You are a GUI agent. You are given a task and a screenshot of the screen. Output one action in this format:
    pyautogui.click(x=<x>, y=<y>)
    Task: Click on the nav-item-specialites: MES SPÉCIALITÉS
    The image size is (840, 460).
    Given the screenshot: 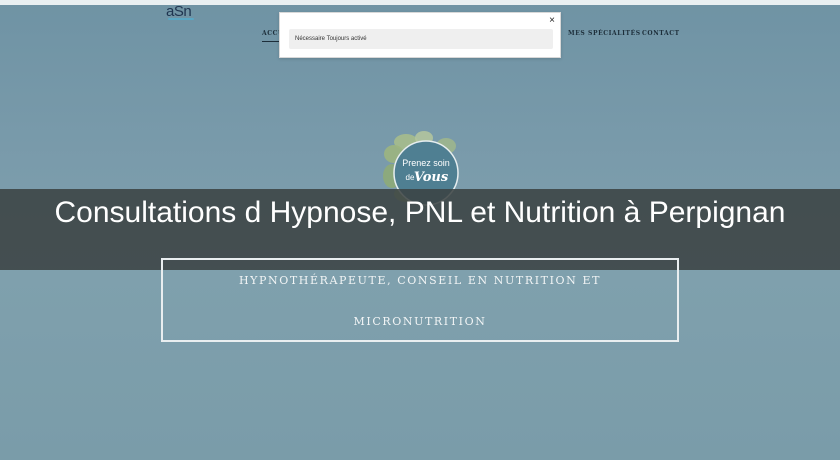 What is the action you would take?
    pyautogui.click(x=604, y=33)
    